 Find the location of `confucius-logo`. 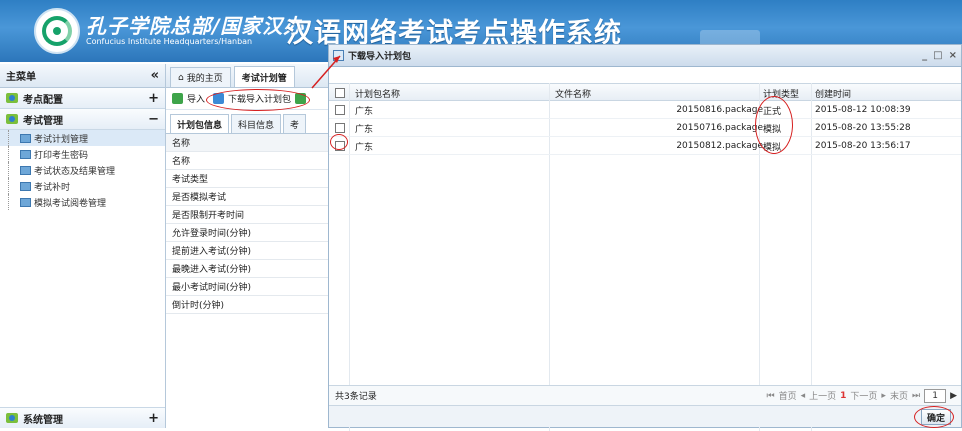

confucius-logo is located at coordinates (57, 31).